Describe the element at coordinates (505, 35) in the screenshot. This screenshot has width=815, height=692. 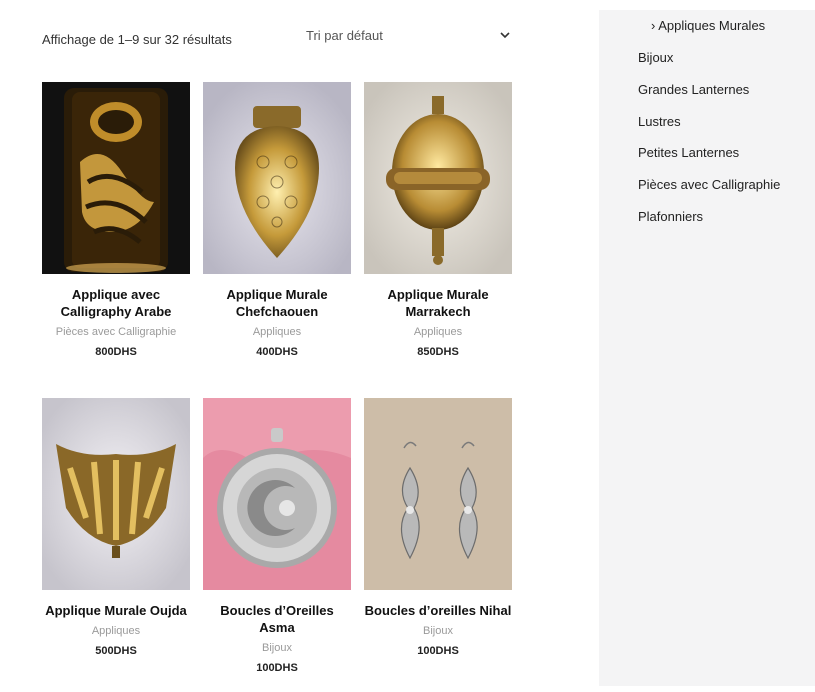
I see `chevron-down-icon` at that location.